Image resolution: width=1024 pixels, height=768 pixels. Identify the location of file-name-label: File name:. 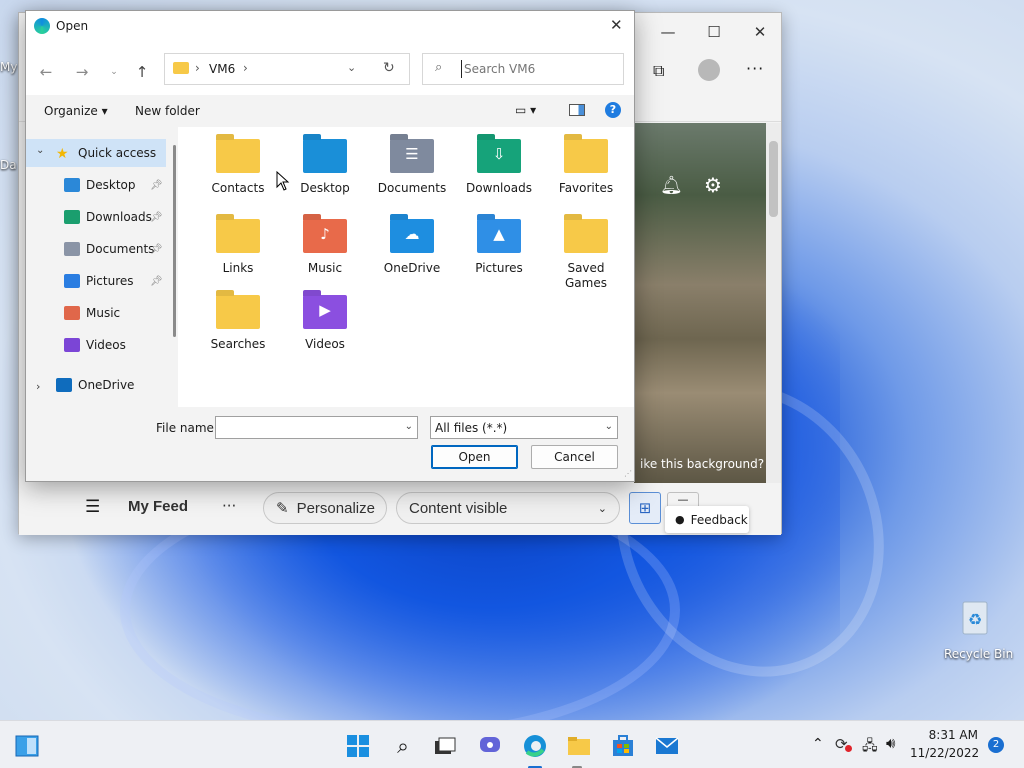
(187, 428).